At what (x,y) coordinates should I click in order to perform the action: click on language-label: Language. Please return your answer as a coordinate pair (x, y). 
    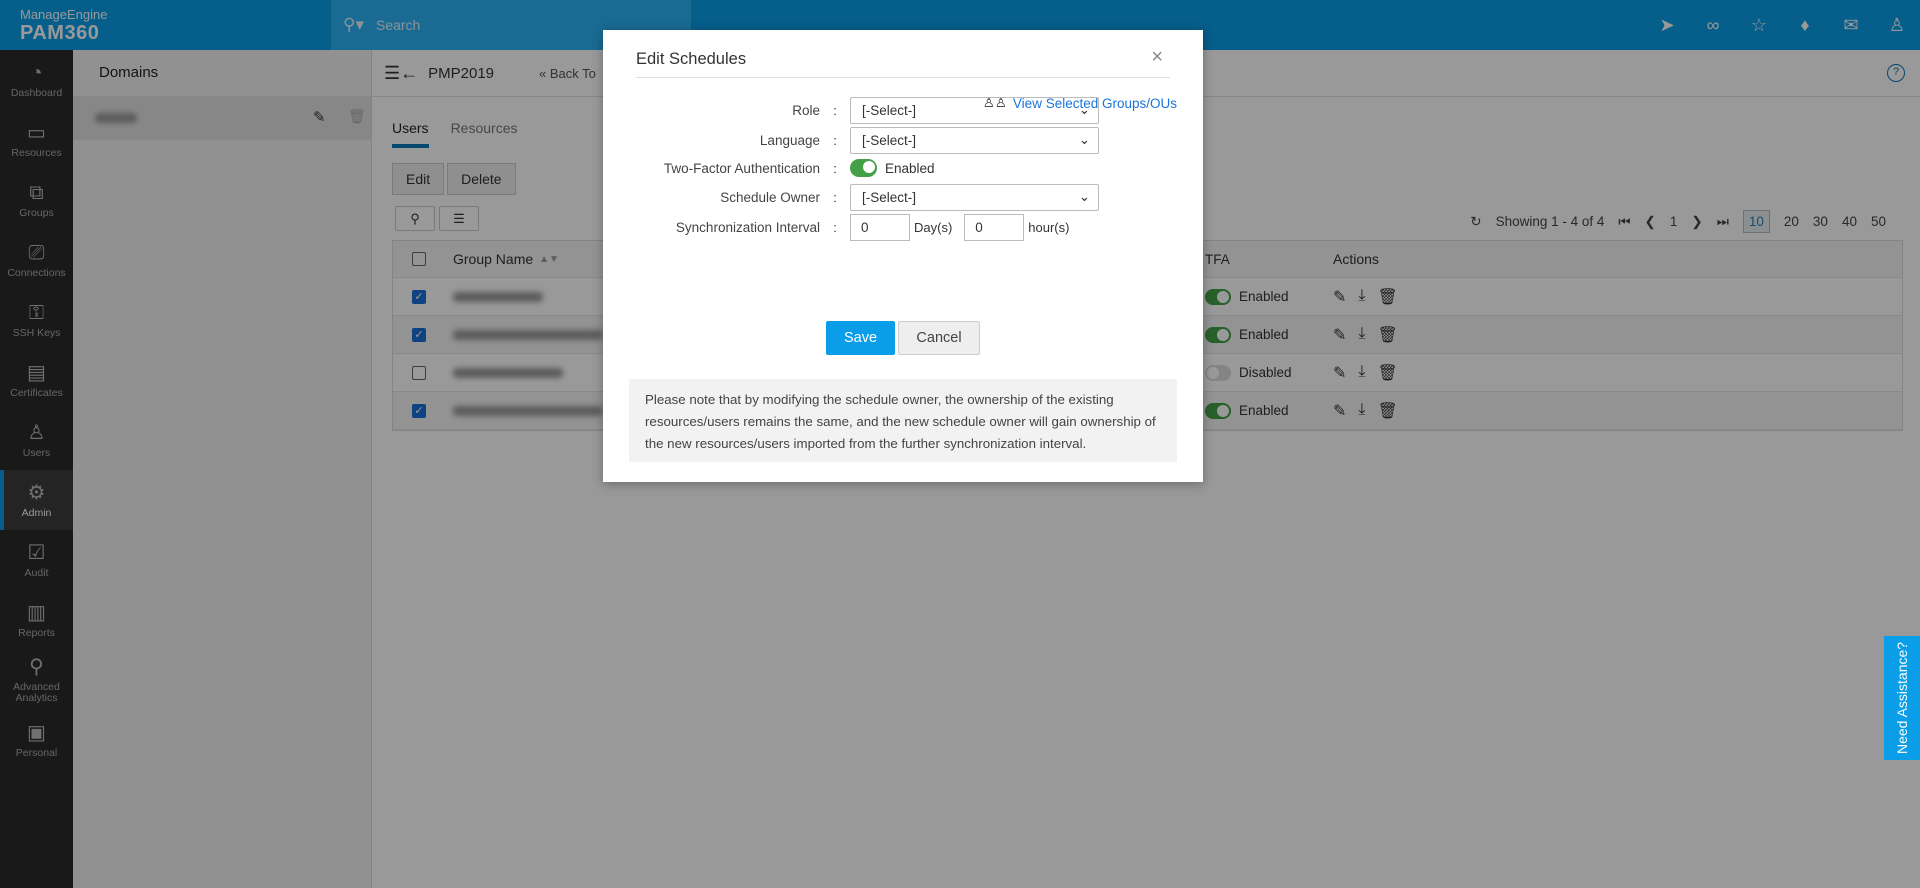
    Looking at the image, I should click on (789, 140).